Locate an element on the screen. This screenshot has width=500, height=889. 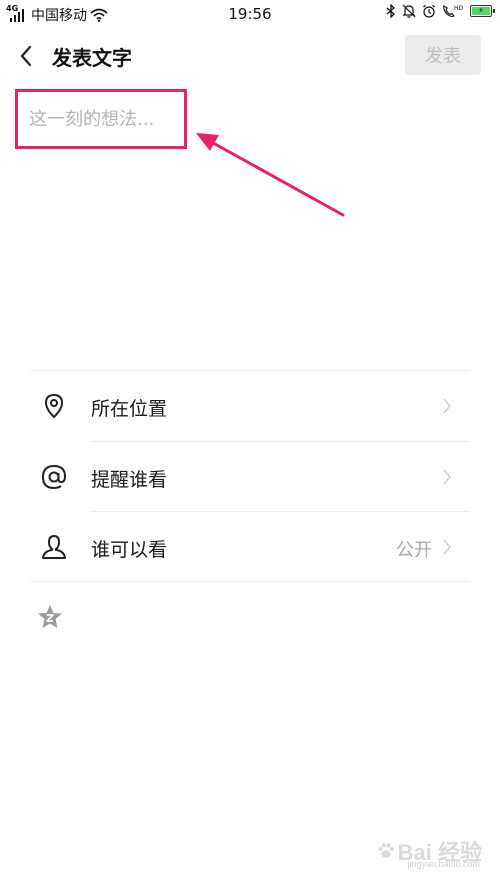
divider is located at coordinates (250, 581).